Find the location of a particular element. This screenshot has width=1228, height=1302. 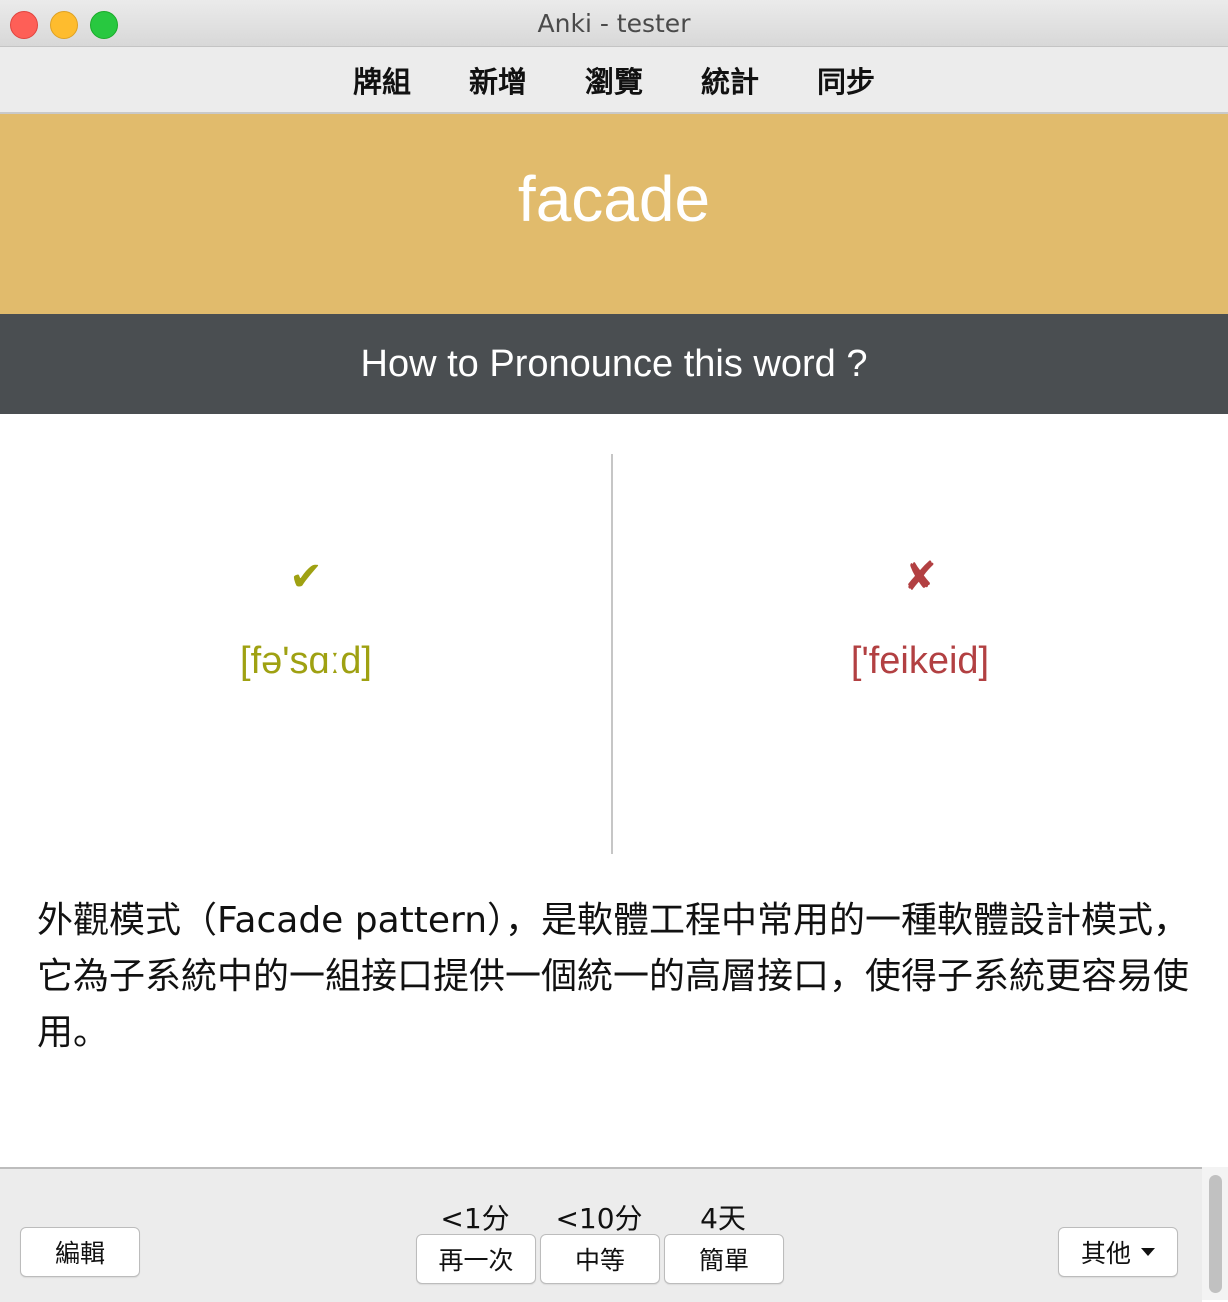

good-button: 中等 is located at coordinates (600, 1259).